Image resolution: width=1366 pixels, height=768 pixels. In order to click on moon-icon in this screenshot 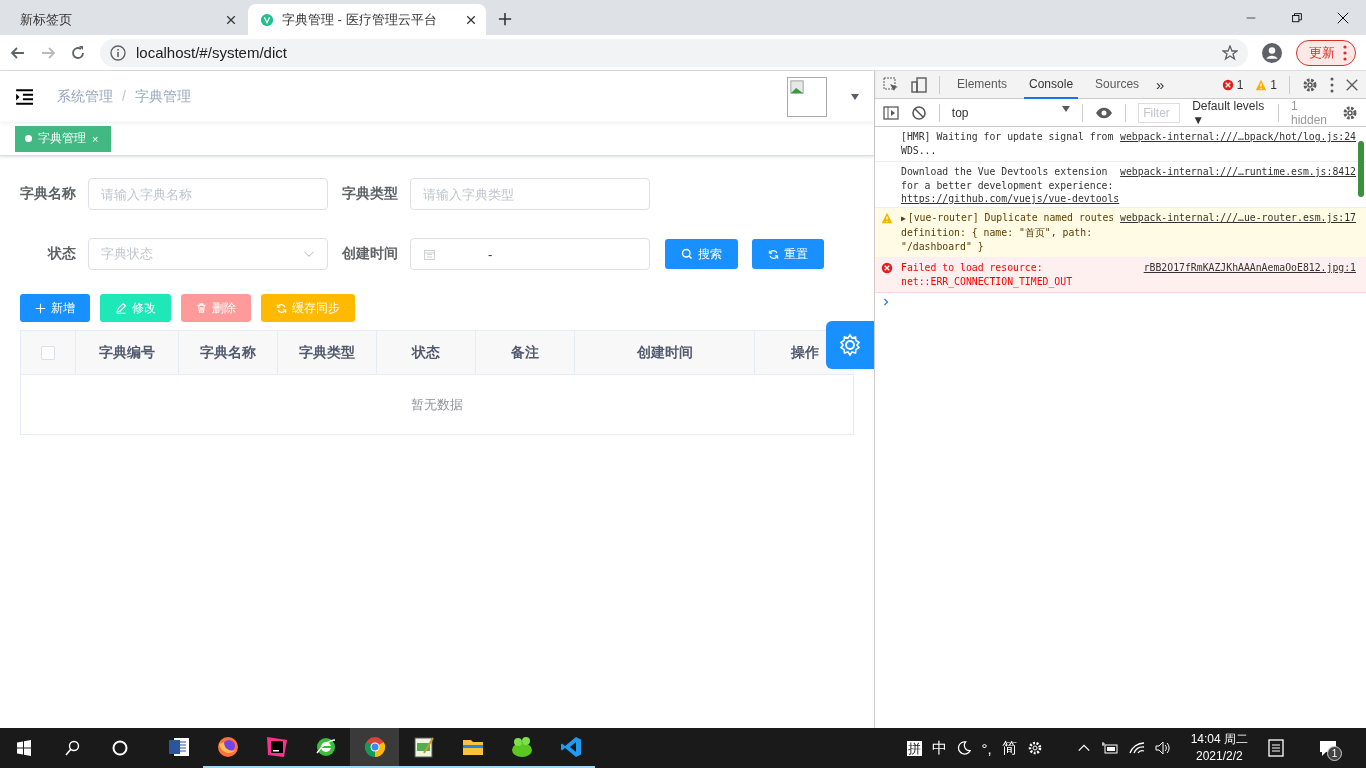, I will do `click(964, 748)`.